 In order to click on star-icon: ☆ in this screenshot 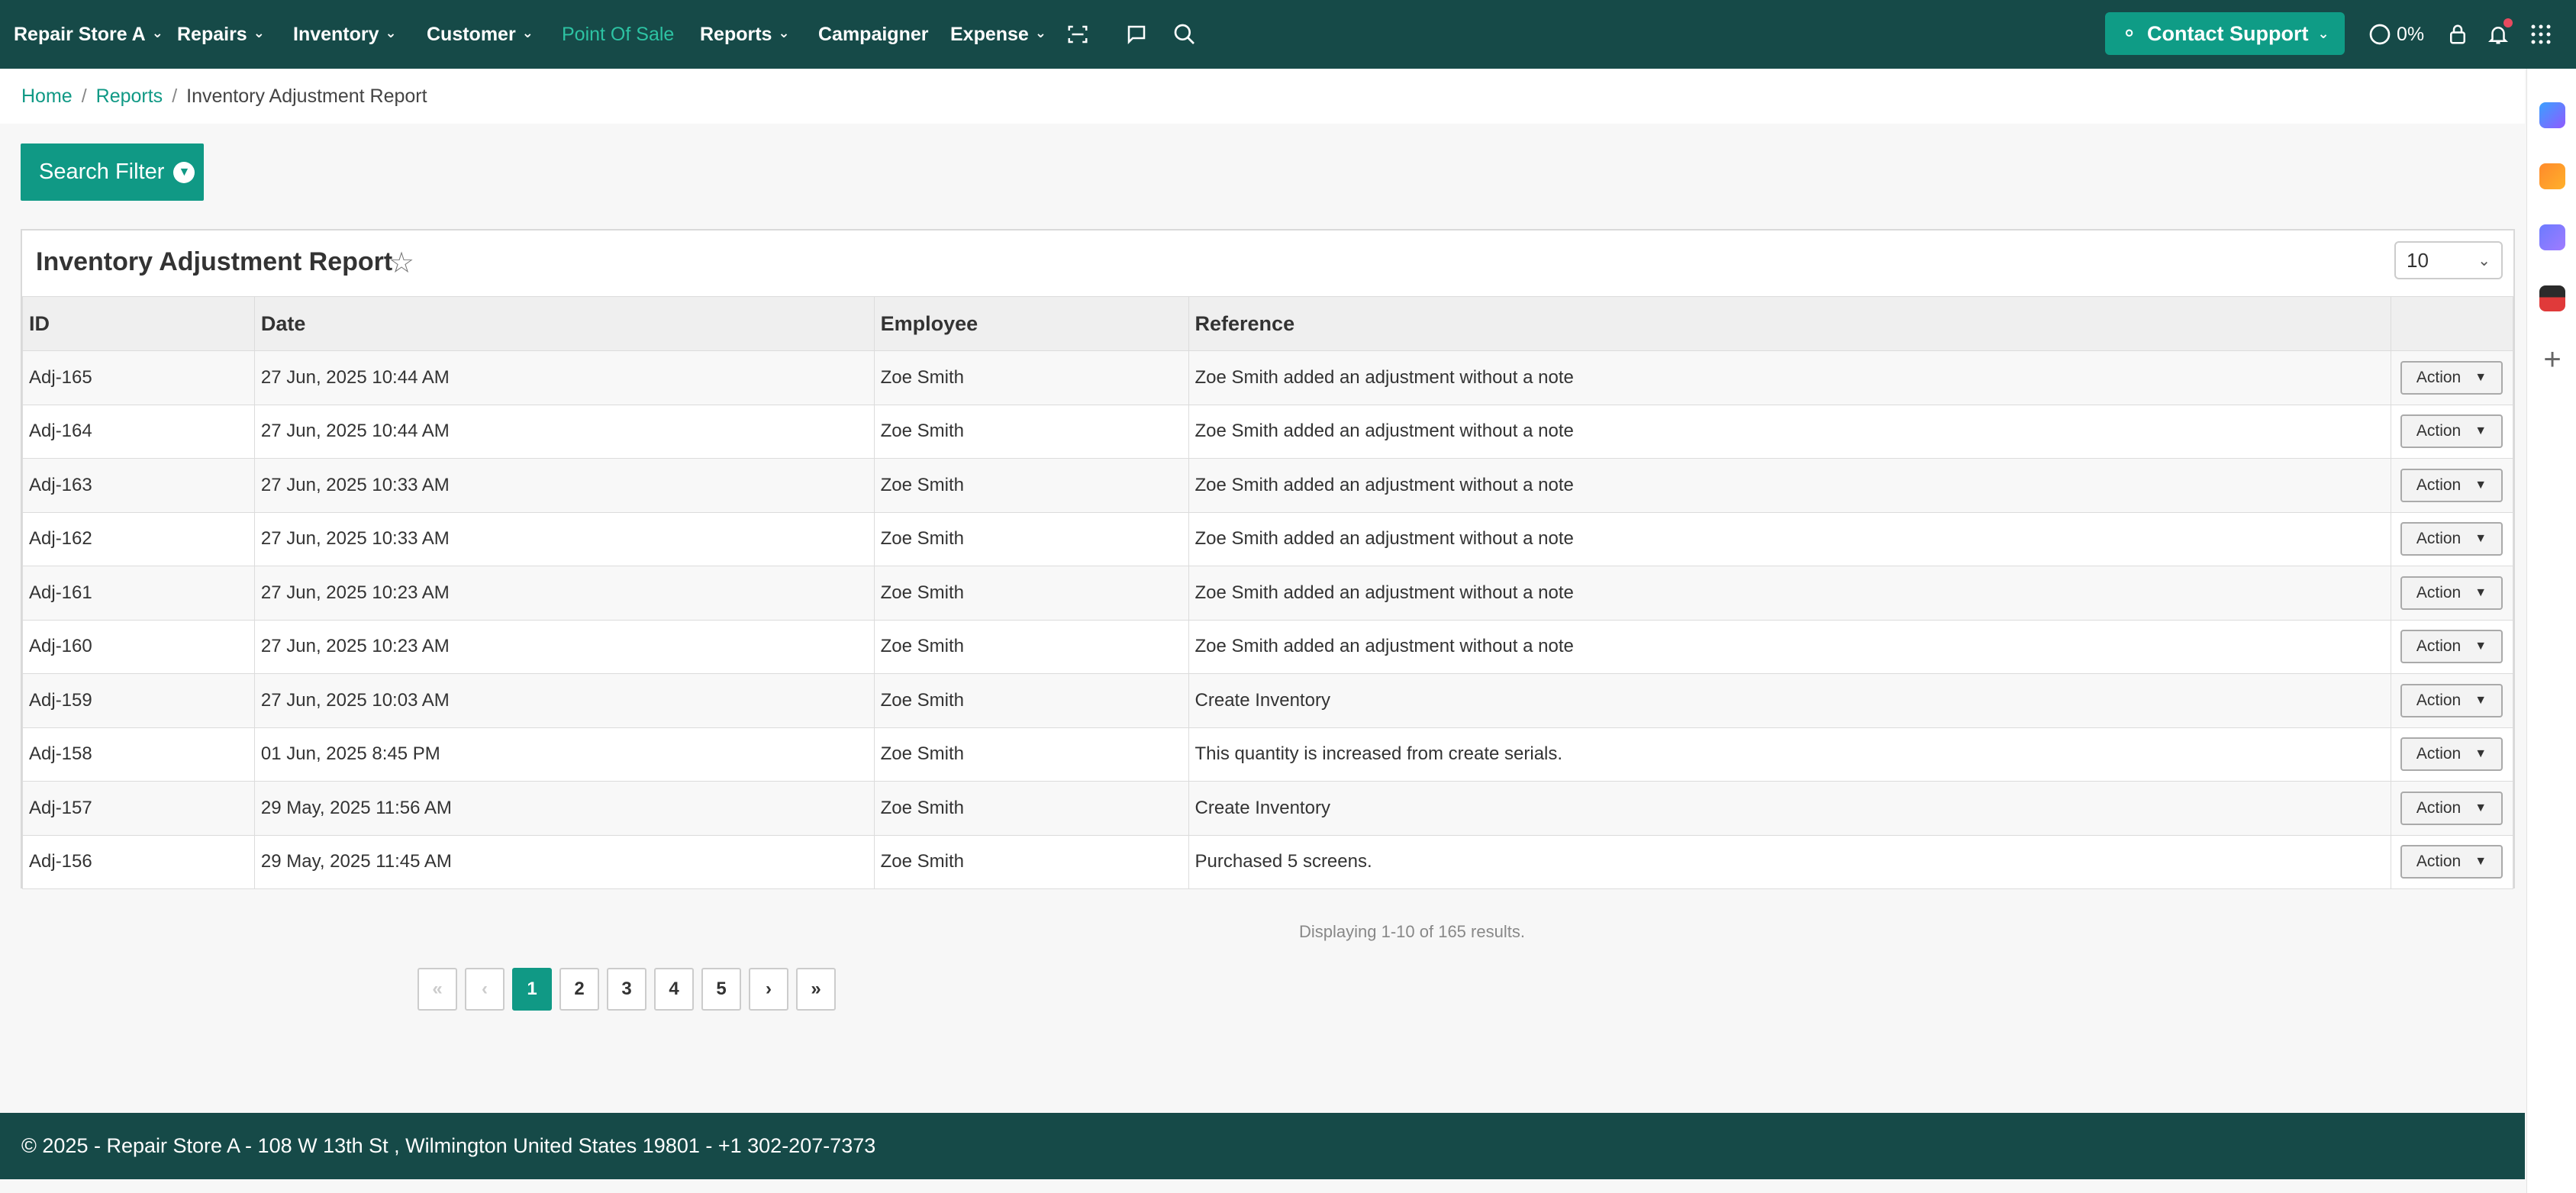, I will do `click(401, 263)`.